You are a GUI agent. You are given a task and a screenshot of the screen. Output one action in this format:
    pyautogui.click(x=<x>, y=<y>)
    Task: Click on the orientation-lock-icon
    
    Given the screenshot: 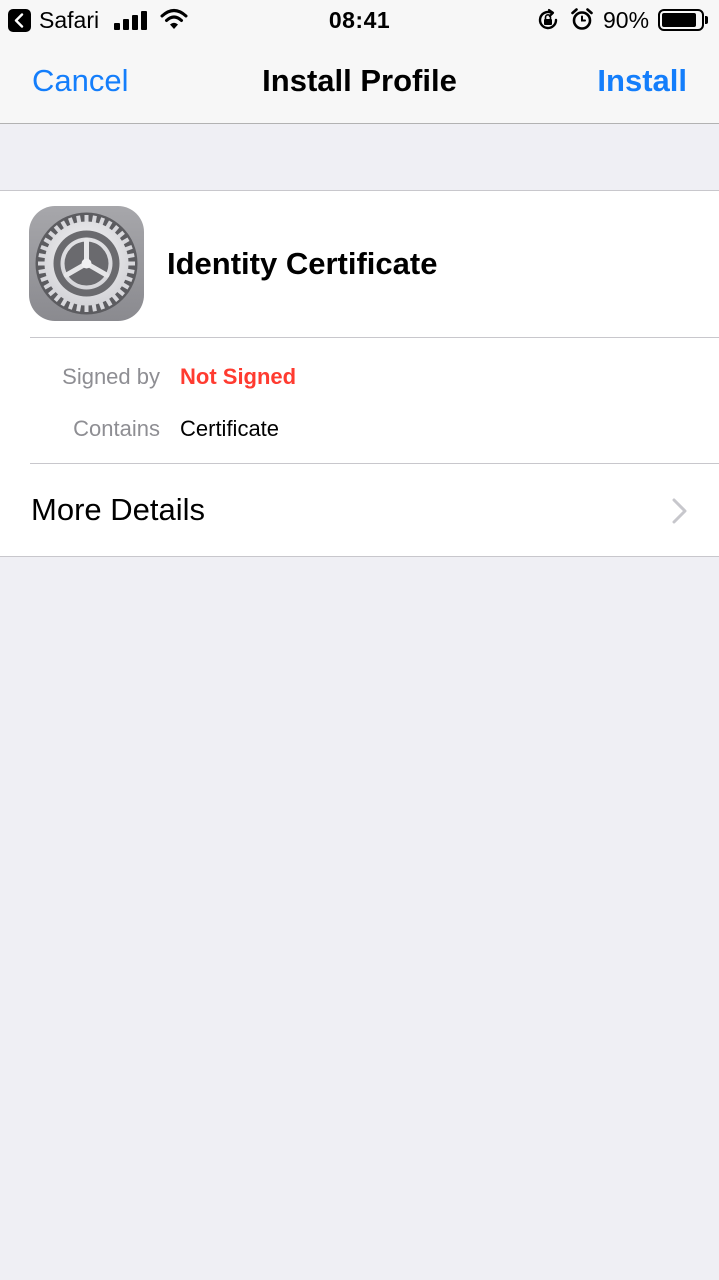 What is the action you would take?
    pyautogui.click(x=548, y=19)
    